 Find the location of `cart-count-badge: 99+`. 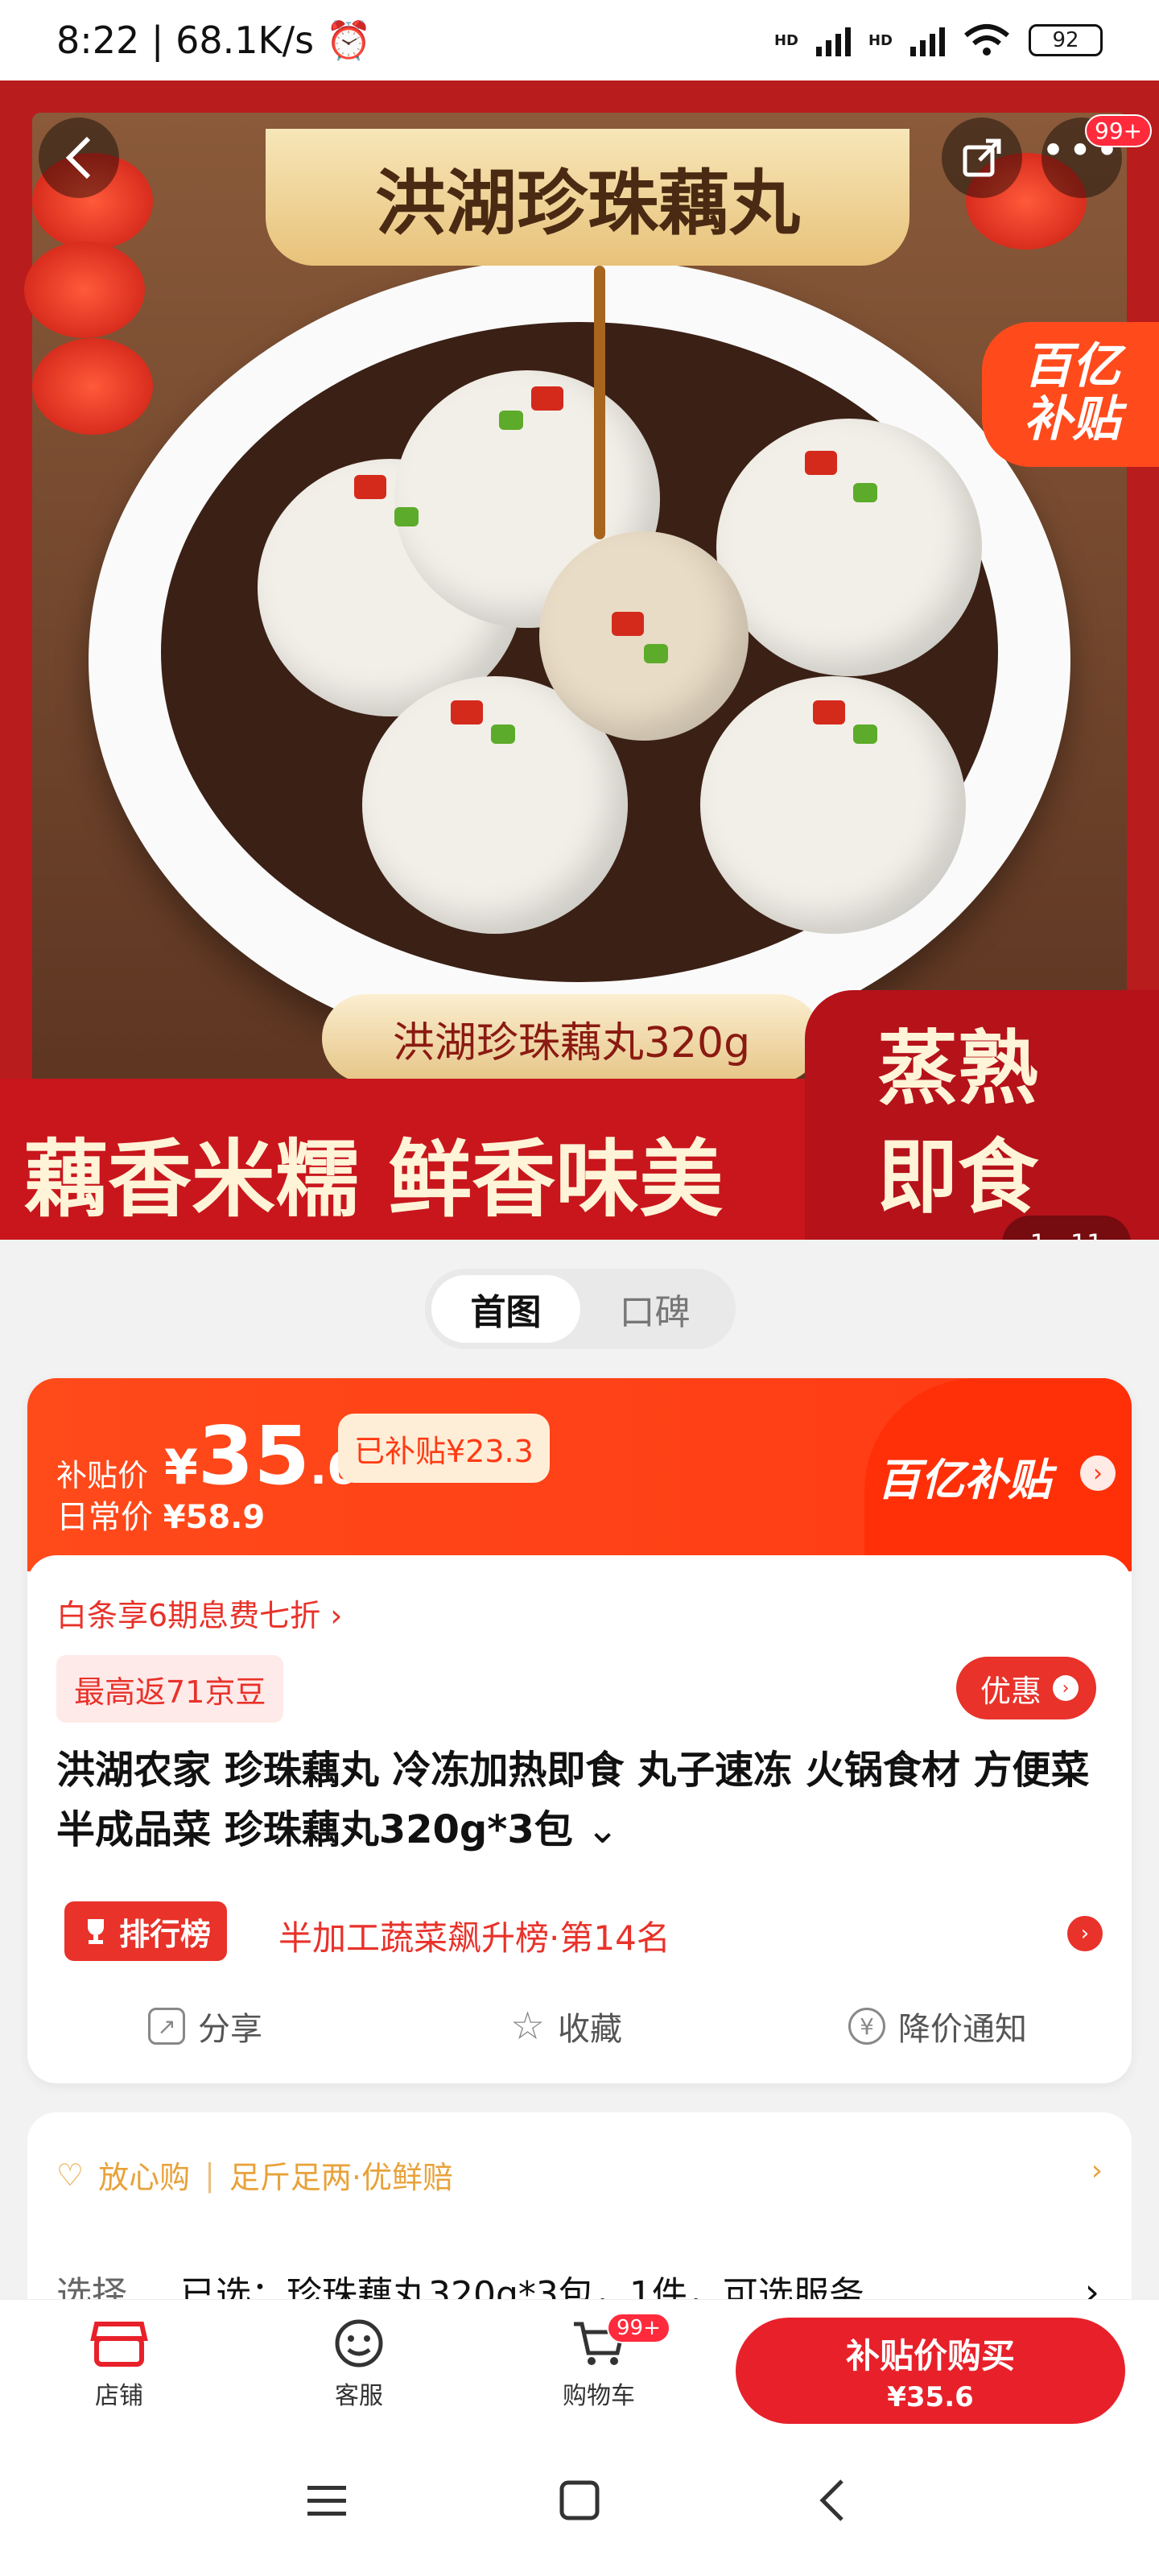

cart-count-badge: 99+ is located at coordinates (638, 2328).